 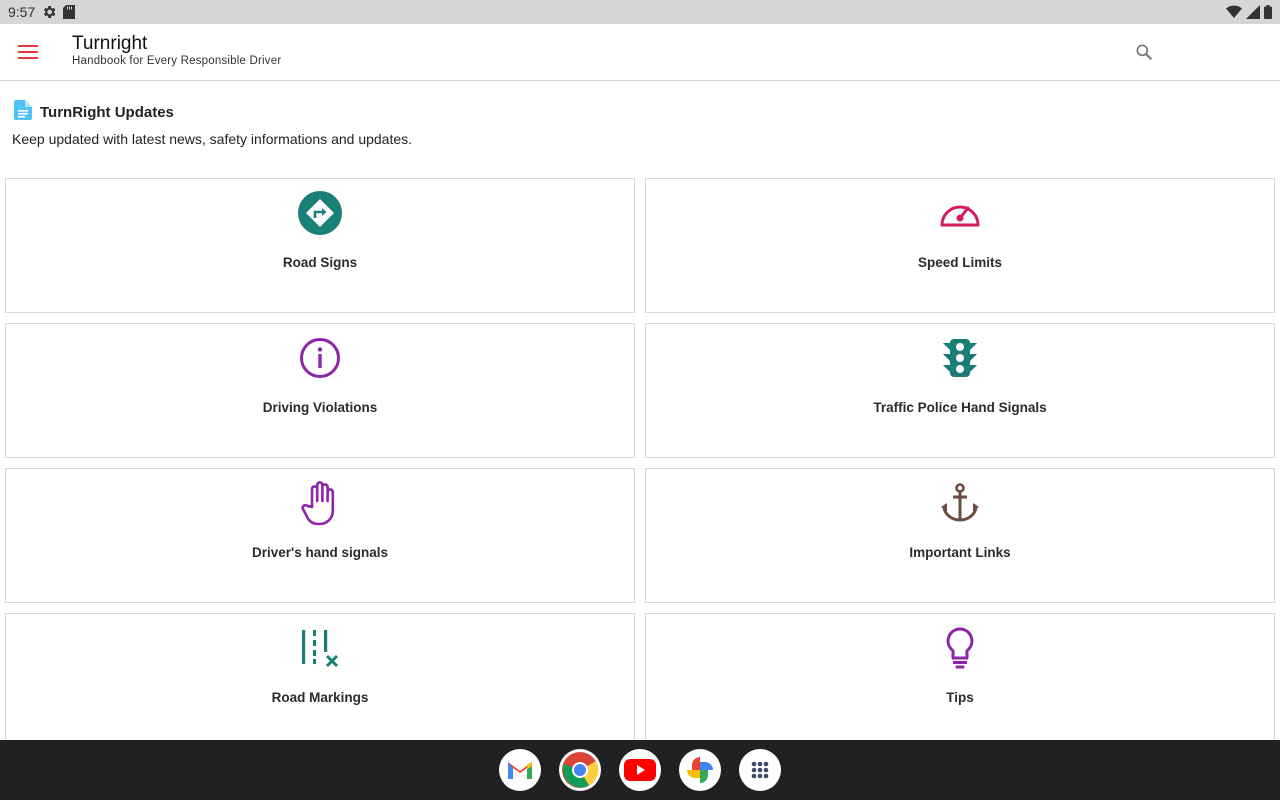 What do you see at coordinates (107, 112) in the screenshot?
I see `updates-title: TurnRight Updates` at bounding box center [107, 112].